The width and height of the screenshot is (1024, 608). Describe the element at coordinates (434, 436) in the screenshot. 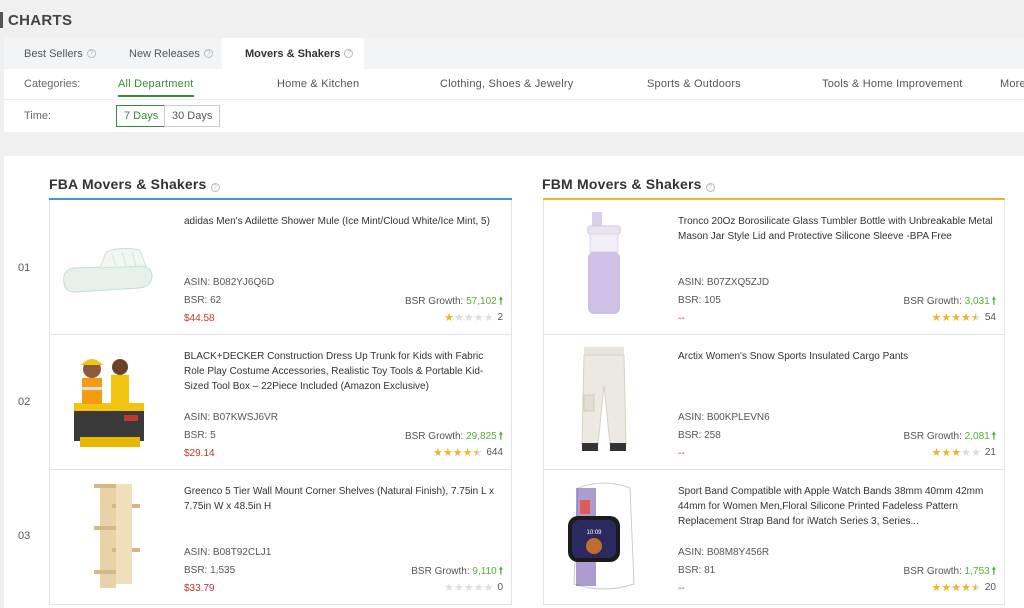

I see `growth-label: BSR Growth:` at that location.